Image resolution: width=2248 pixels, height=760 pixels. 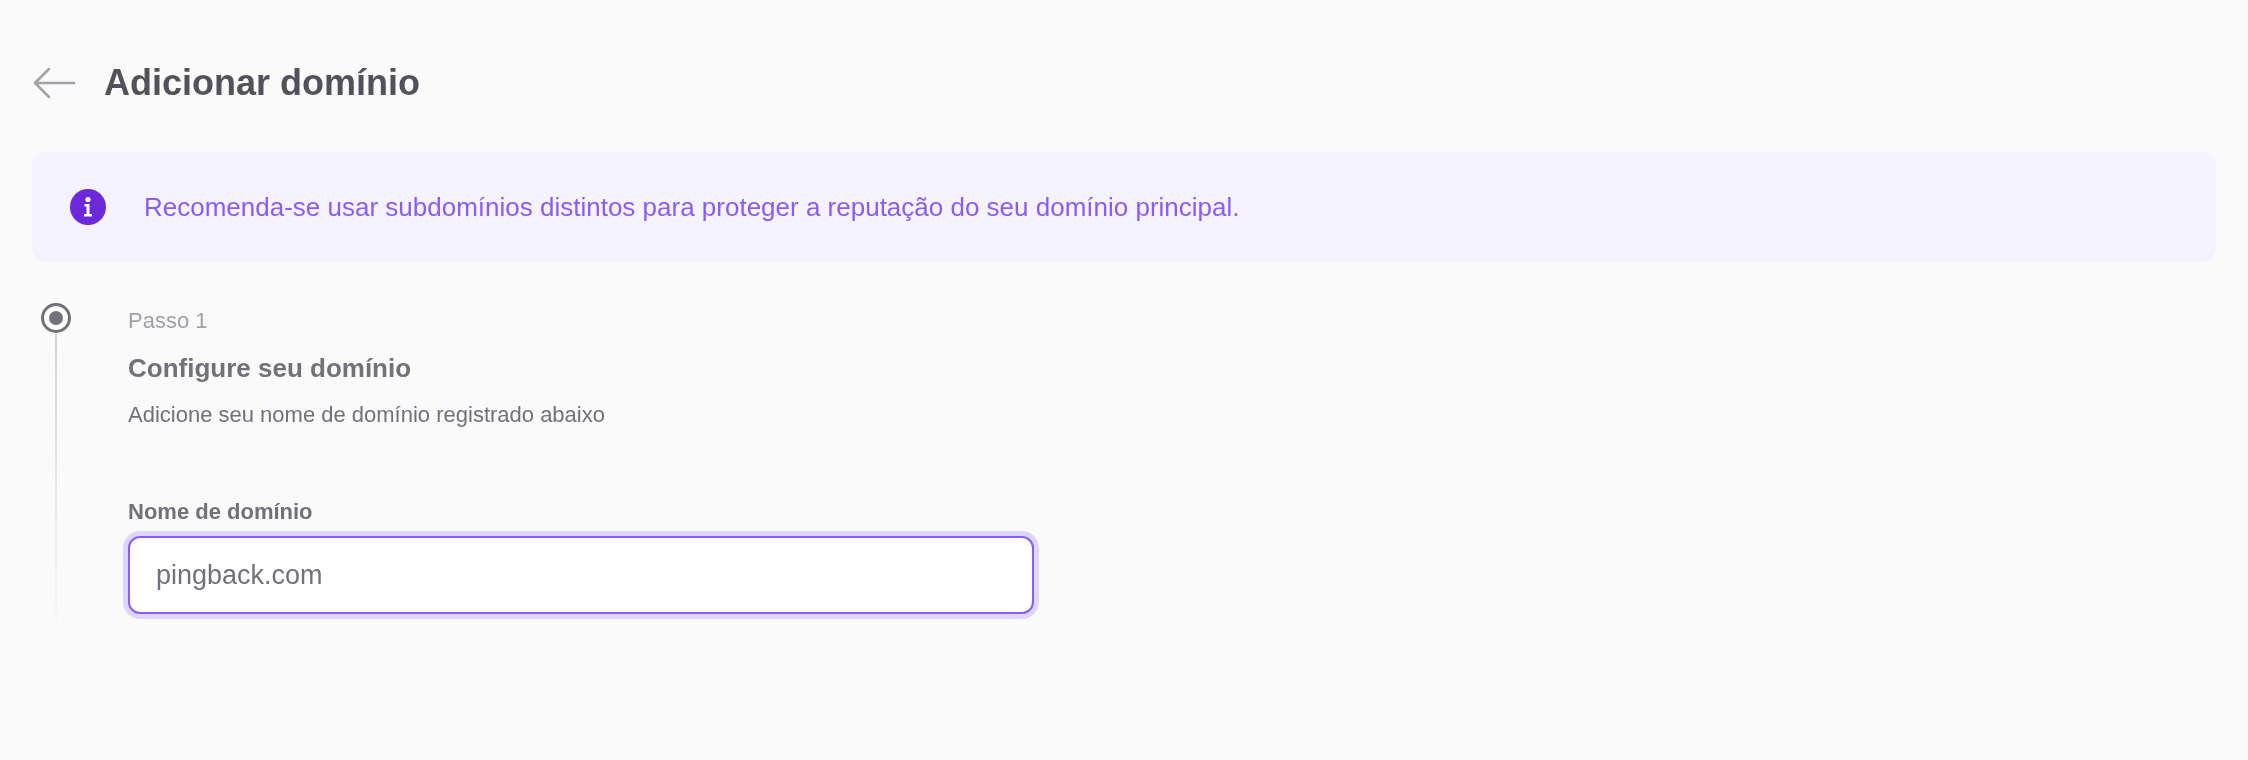 What do you see at coordinates (262, 83) in the screenshot?
I see `page-title: Adicionar domínio` at bounding box center [262, 83].